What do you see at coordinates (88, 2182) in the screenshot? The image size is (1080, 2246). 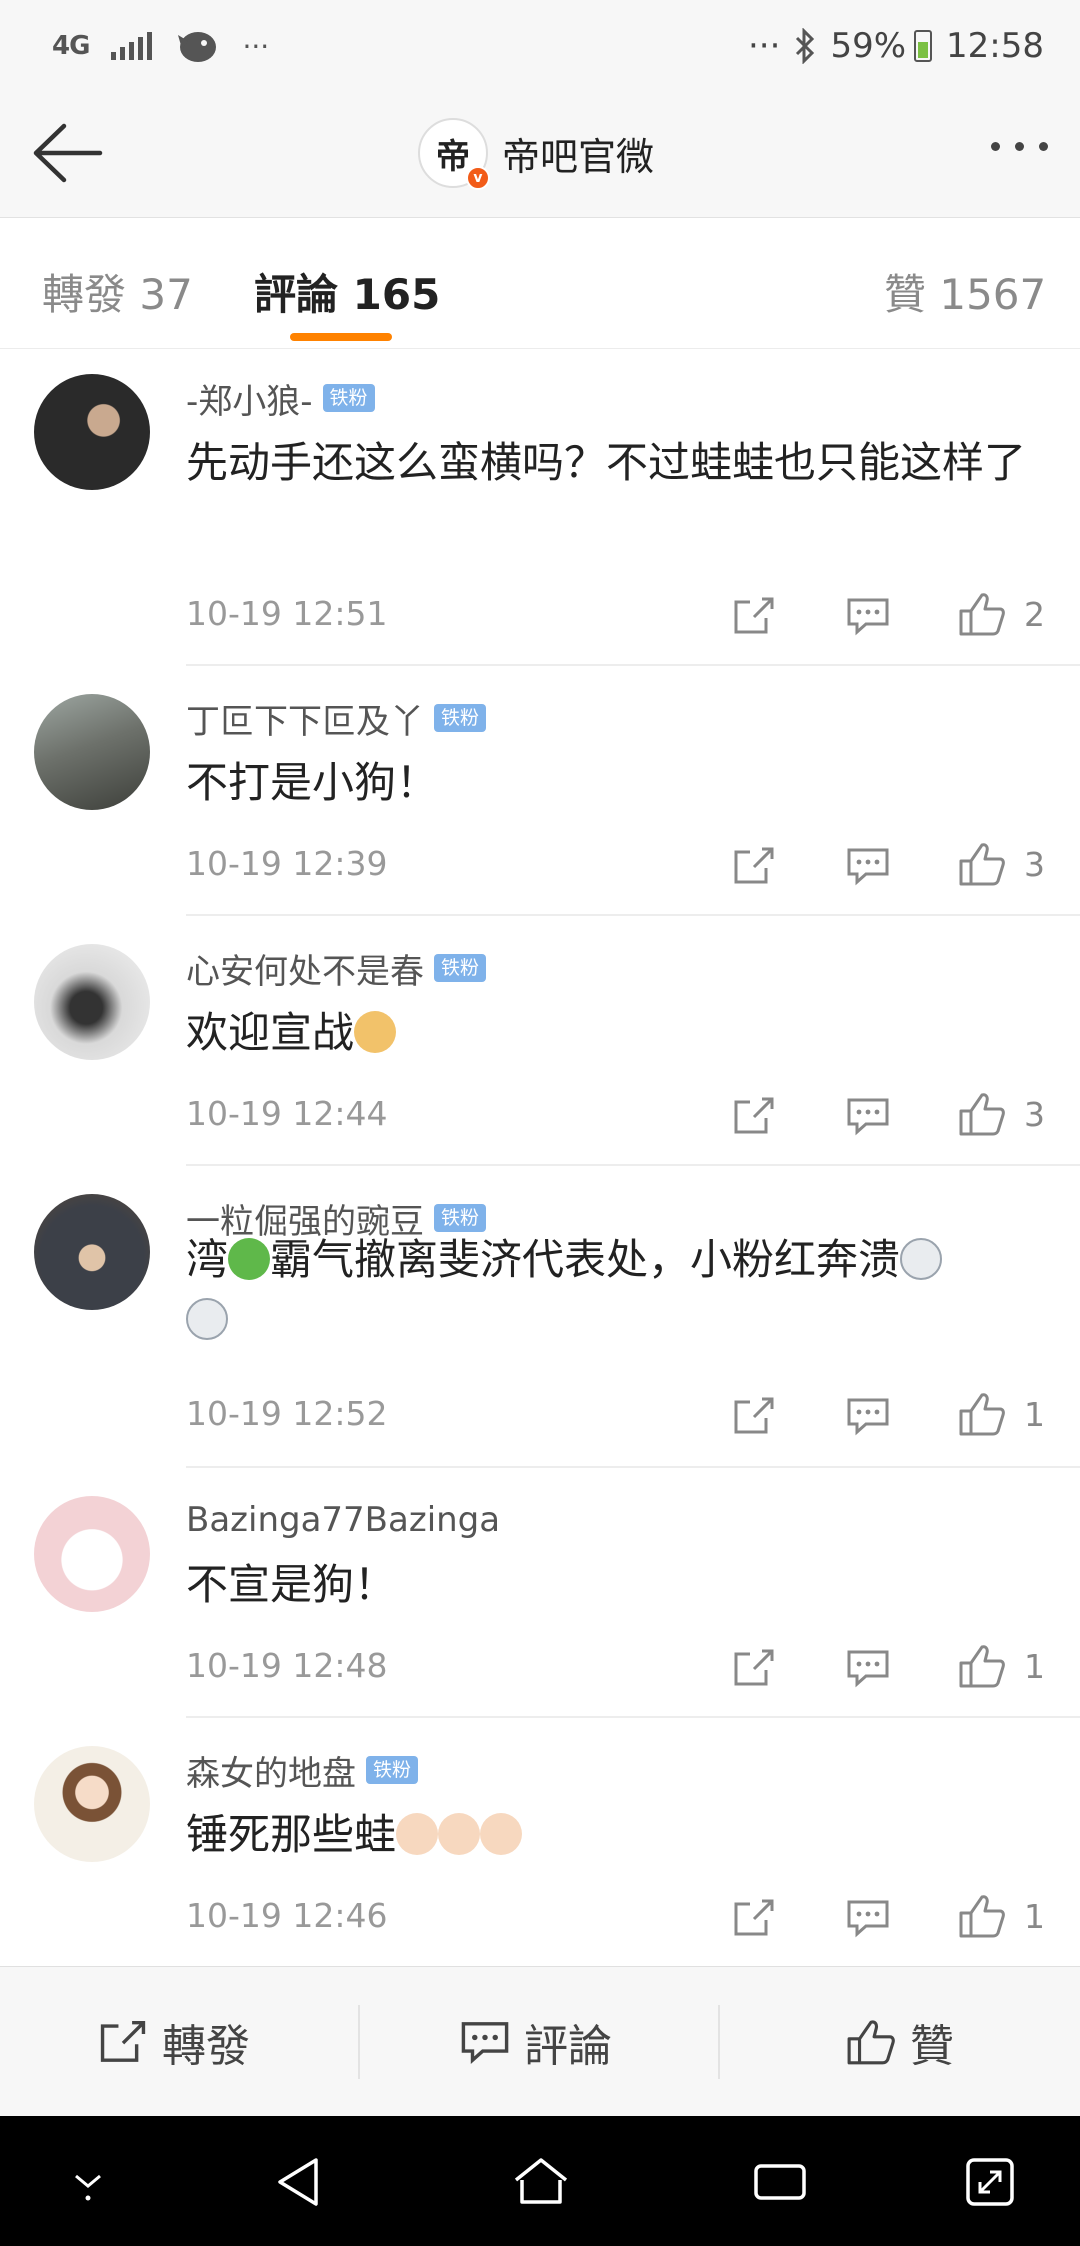 I see `hide-keyboard-icon` at bounding box center [88, 2182].